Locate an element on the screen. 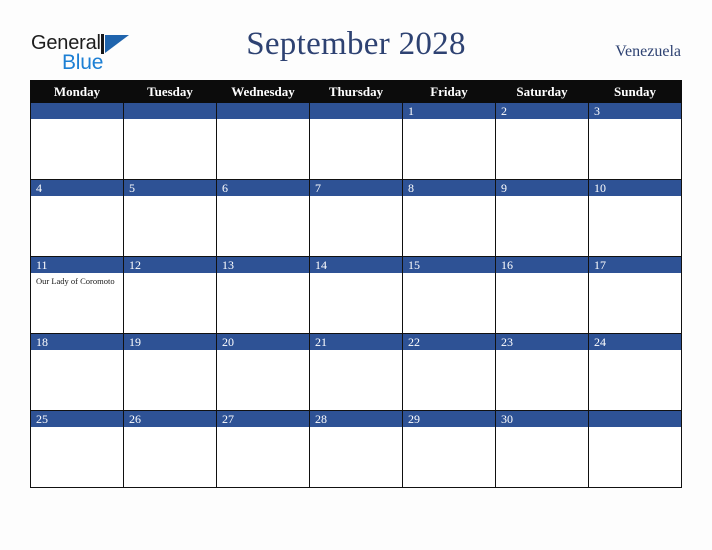 Image resolution: width=712 pixels, height=550 pixels. day-events: Our Lady of Coromoto is located at coordinates (77, 280).